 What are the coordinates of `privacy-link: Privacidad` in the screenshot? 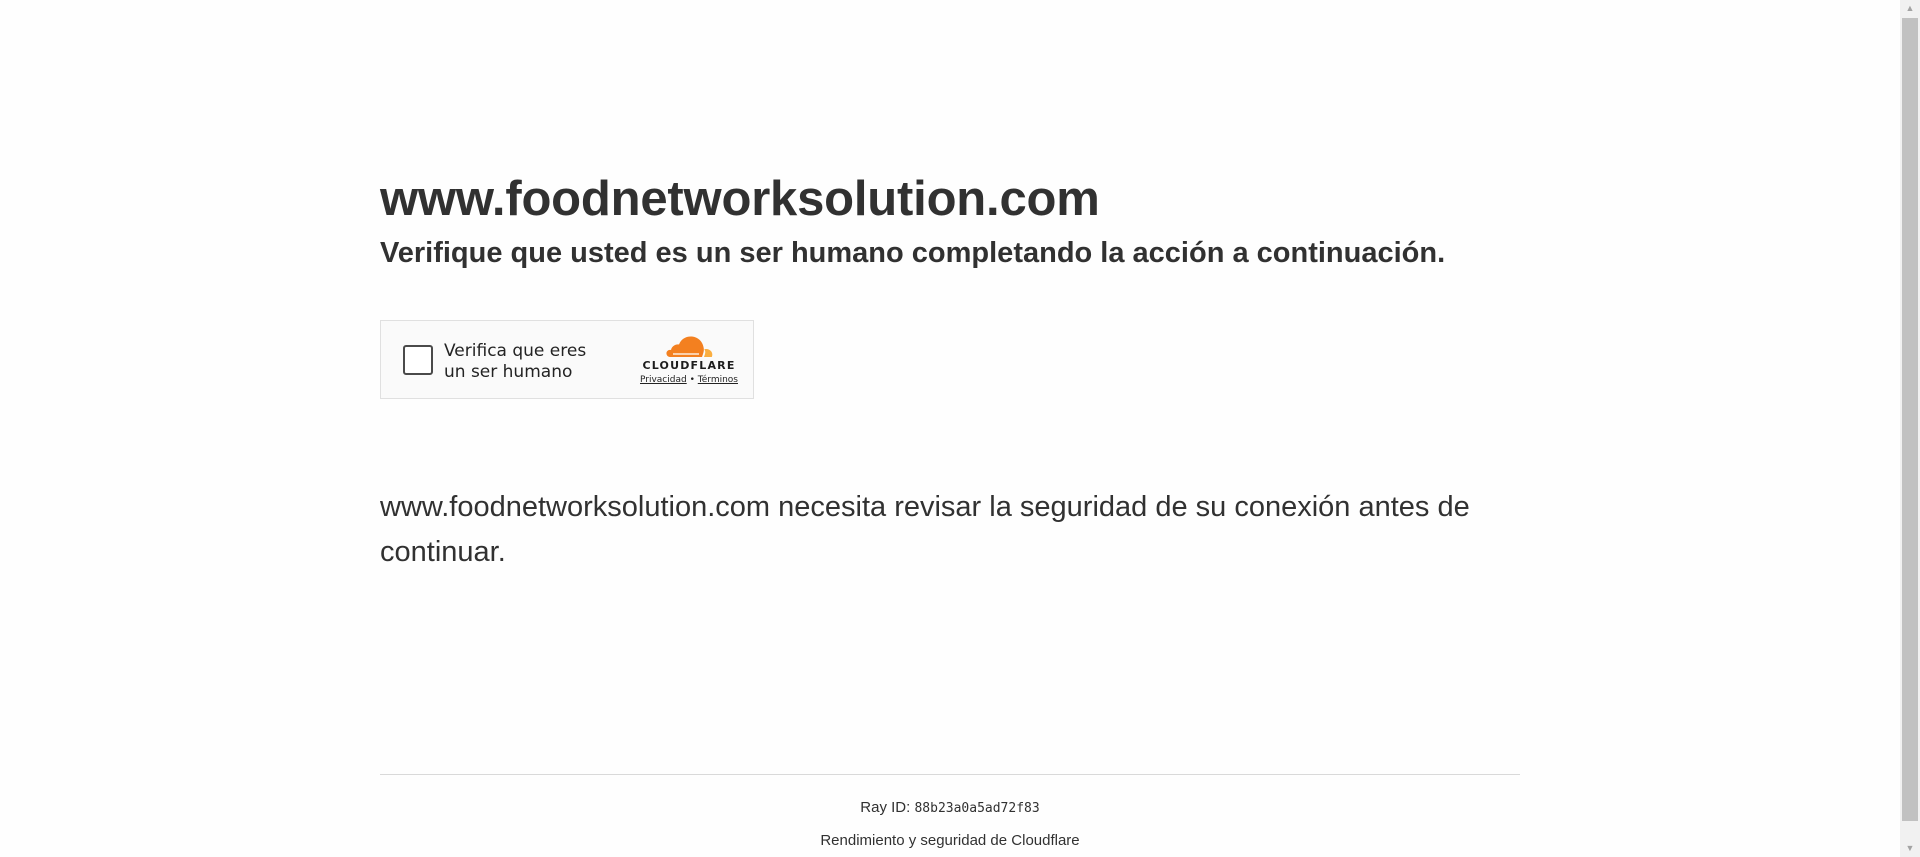 It's located at (663, 380).